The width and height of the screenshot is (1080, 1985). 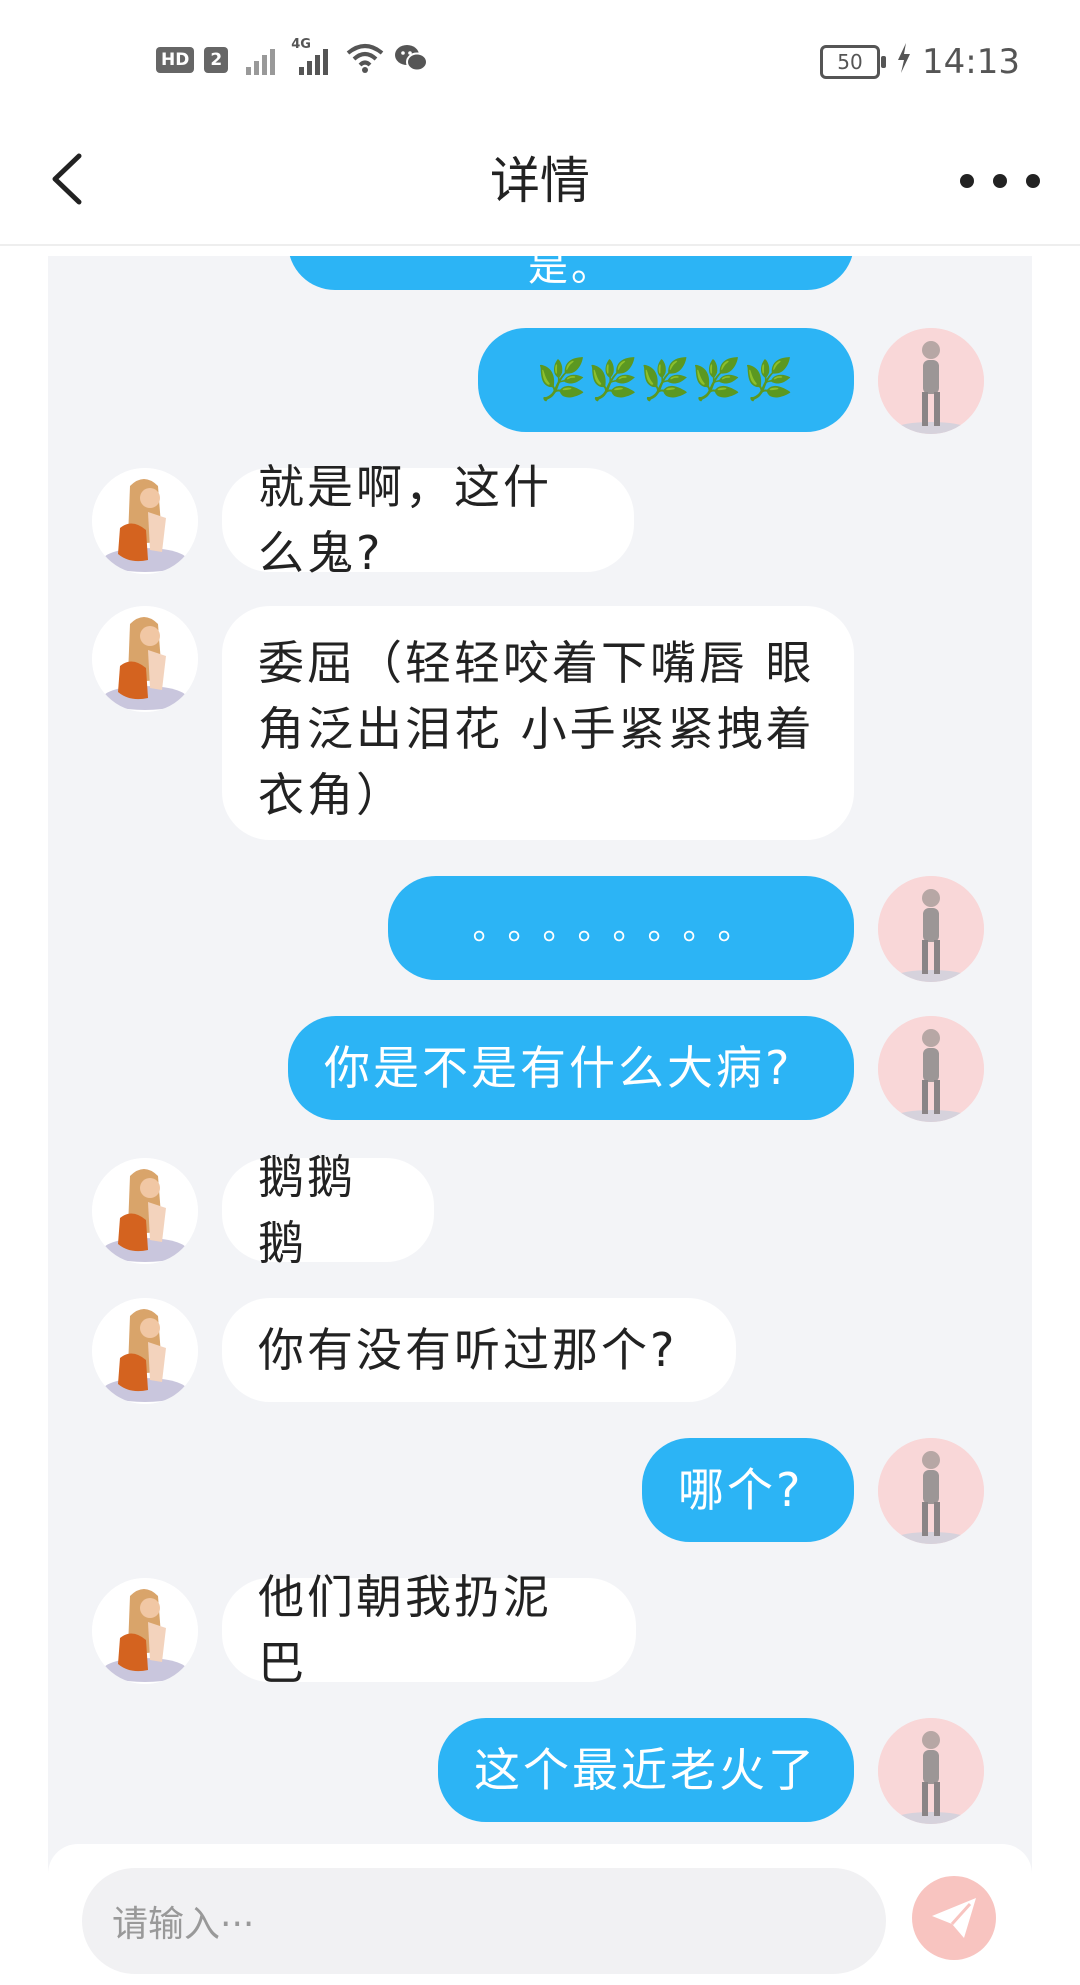 What do you see at coordinates (261, 60) in the screenshot?
I see `signal-off-icon` at bounding box center [261, 60].